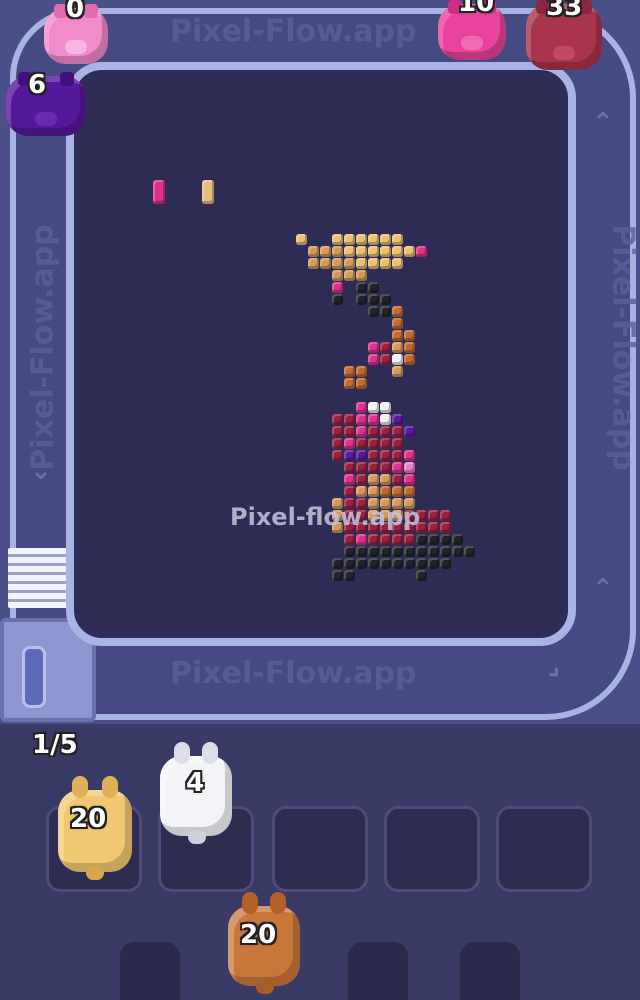 The height and width of the screenshot is (1000, 640). What do you see at coordinates (554, 665) in the screenshot?
I see `conveyor-chevron-icon: ⌟` at bounding box center [554, 665].